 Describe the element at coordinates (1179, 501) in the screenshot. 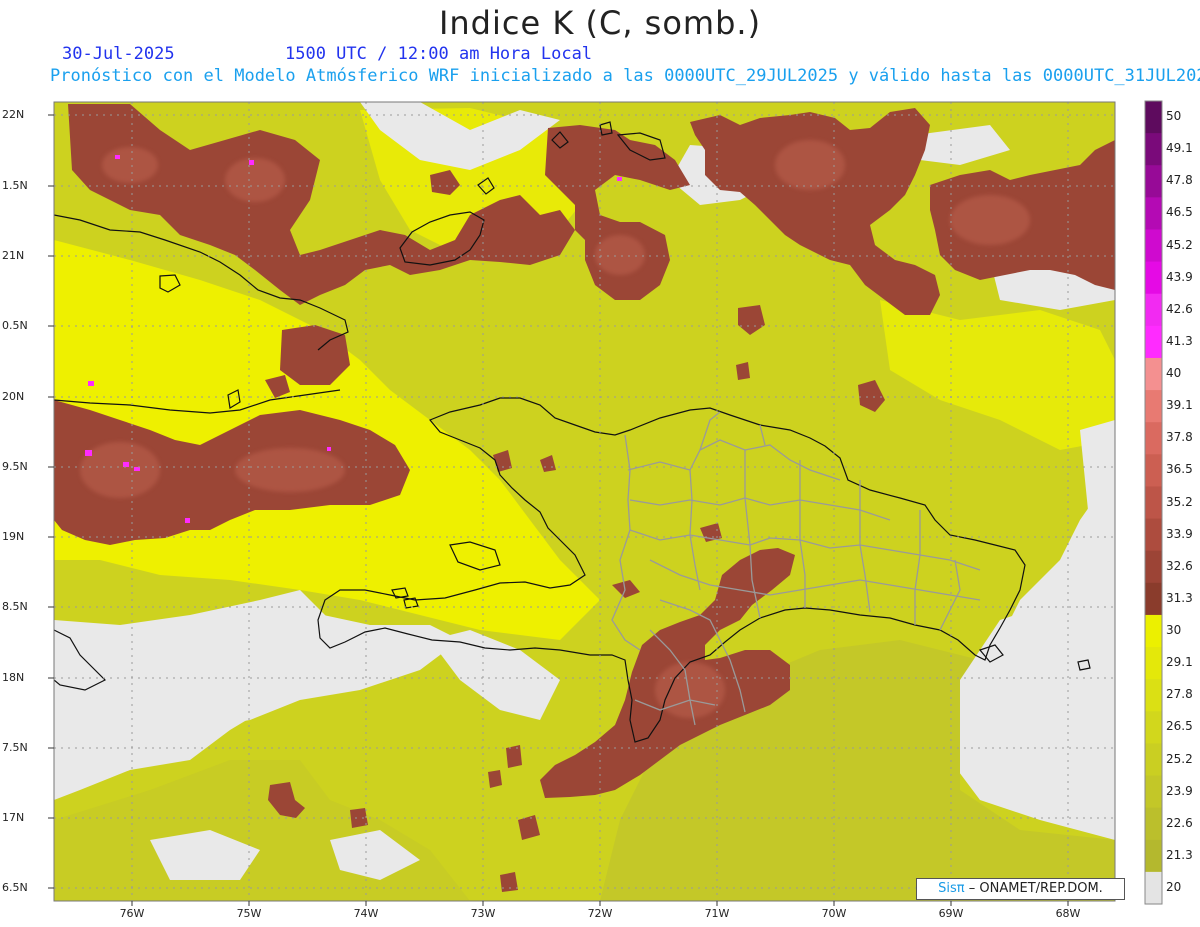

I see `colorbar-label: 35.2` at that location.